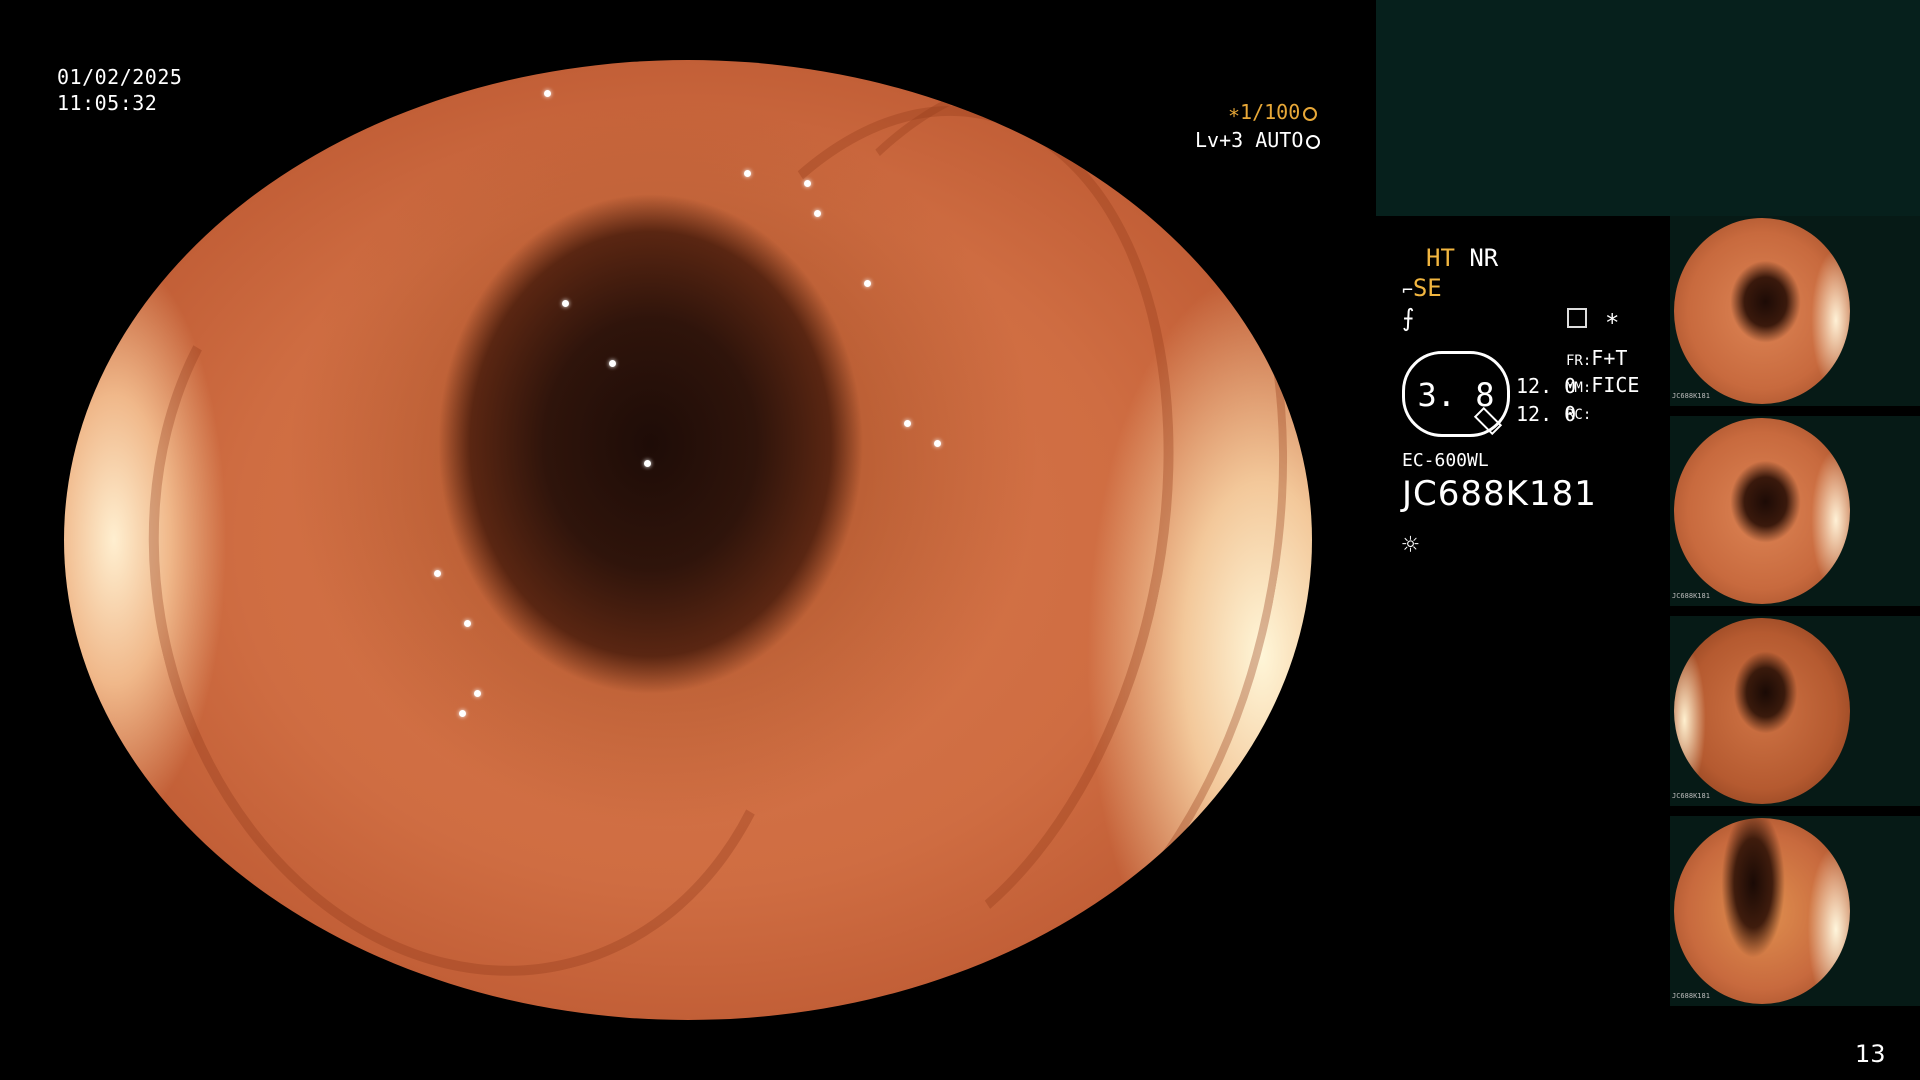  I want to click on se-indicator: ⌐SE, so click(1422, 288).